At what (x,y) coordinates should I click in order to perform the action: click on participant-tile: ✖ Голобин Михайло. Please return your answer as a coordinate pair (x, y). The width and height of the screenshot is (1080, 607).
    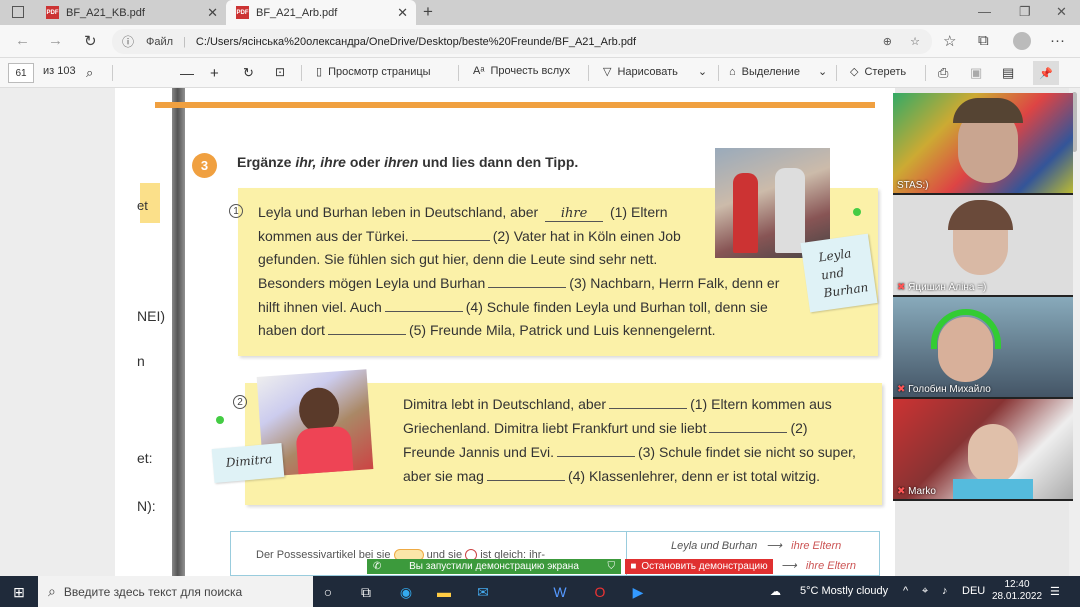
    Looking at the image, I should click on (983, 347).